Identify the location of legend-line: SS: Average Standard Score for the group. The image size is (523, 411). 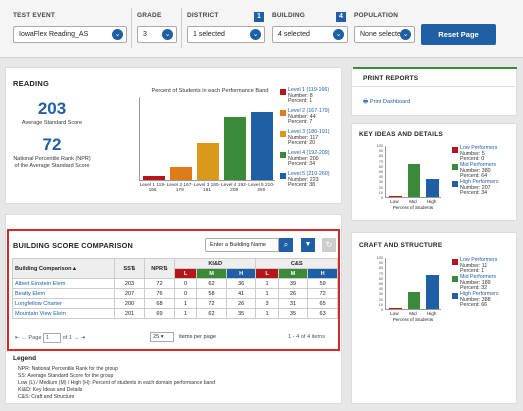
(66, 375).